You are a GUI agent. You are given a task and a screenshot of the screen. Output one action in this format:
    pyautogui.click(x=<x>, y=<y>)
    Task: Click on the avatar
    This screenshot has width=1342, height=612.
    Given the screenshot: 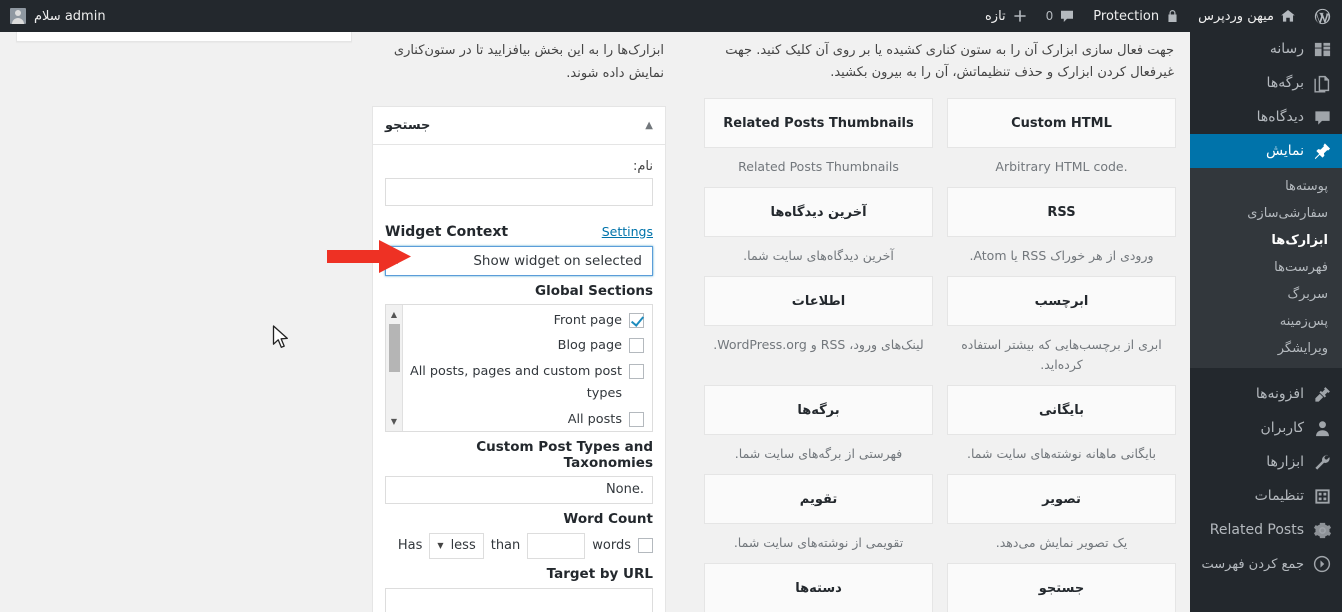 What is the action you would take?
    pyautogui.click(x=18, y=16)
    